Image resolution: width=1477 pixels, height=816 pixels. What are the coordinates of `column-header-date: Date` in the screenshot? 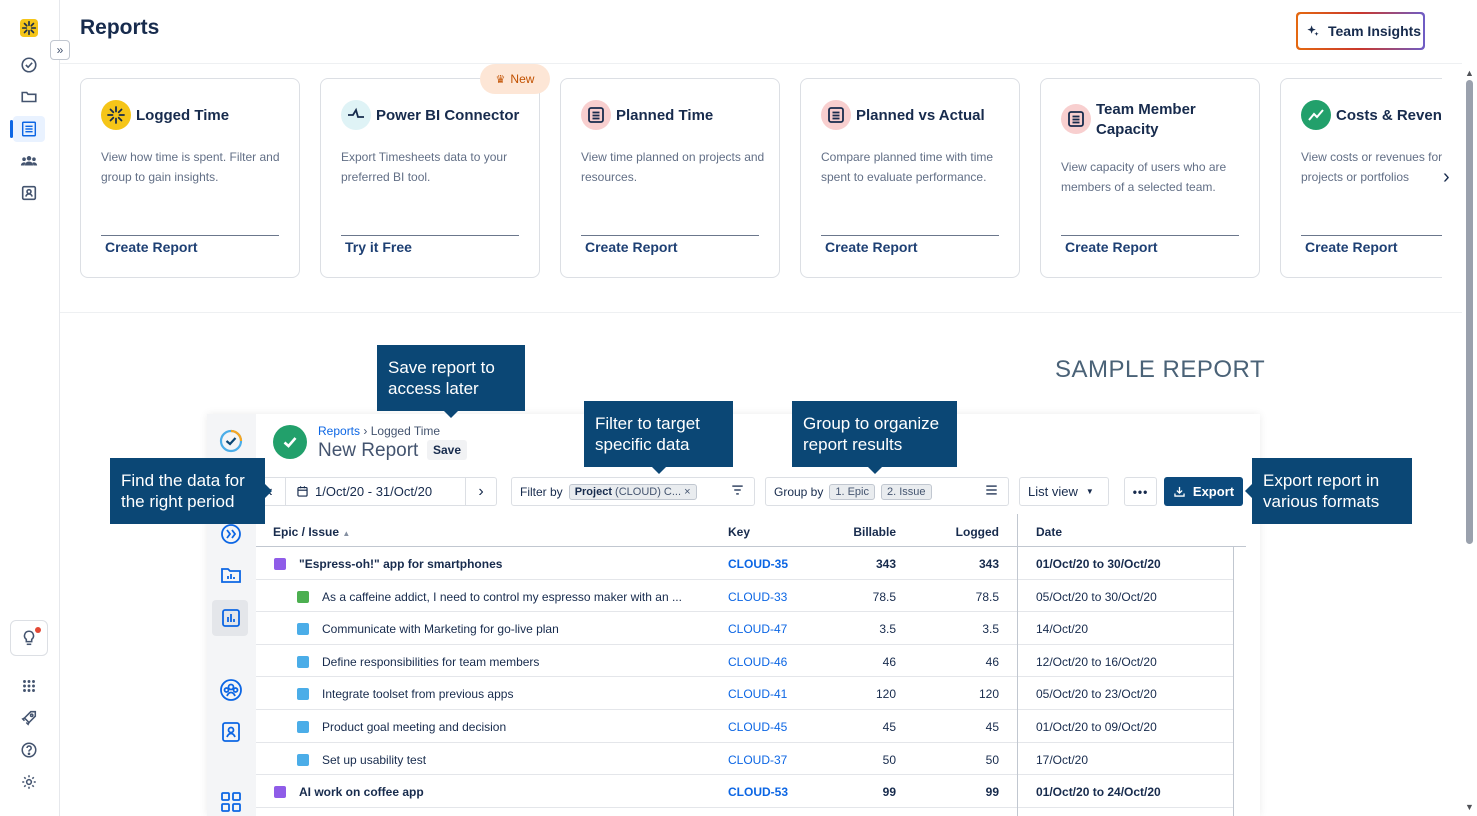 It's located at (1049, 532).